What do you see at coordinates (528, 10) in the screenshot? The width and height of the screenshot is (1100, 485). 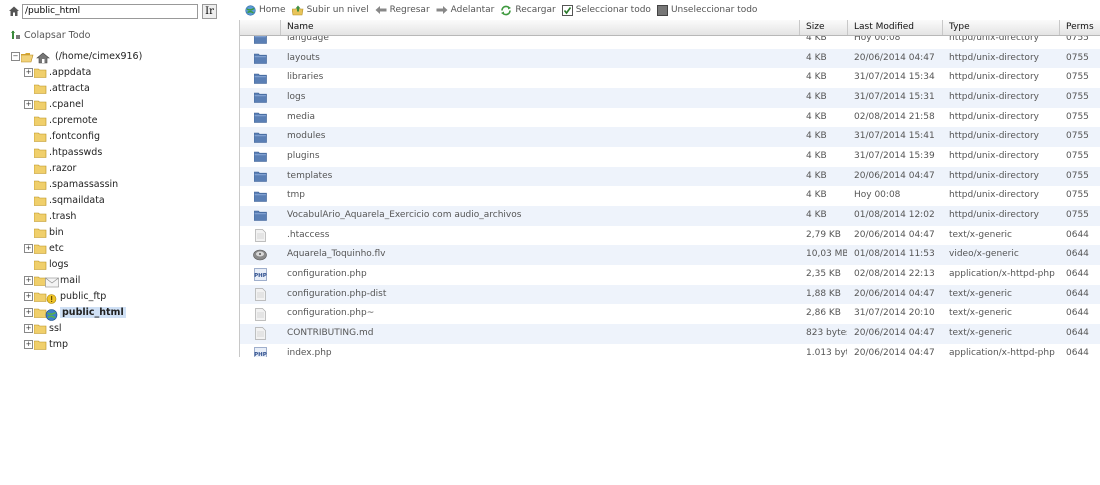 I see `reload-button: Recargar` at bounding box center [528, 10].